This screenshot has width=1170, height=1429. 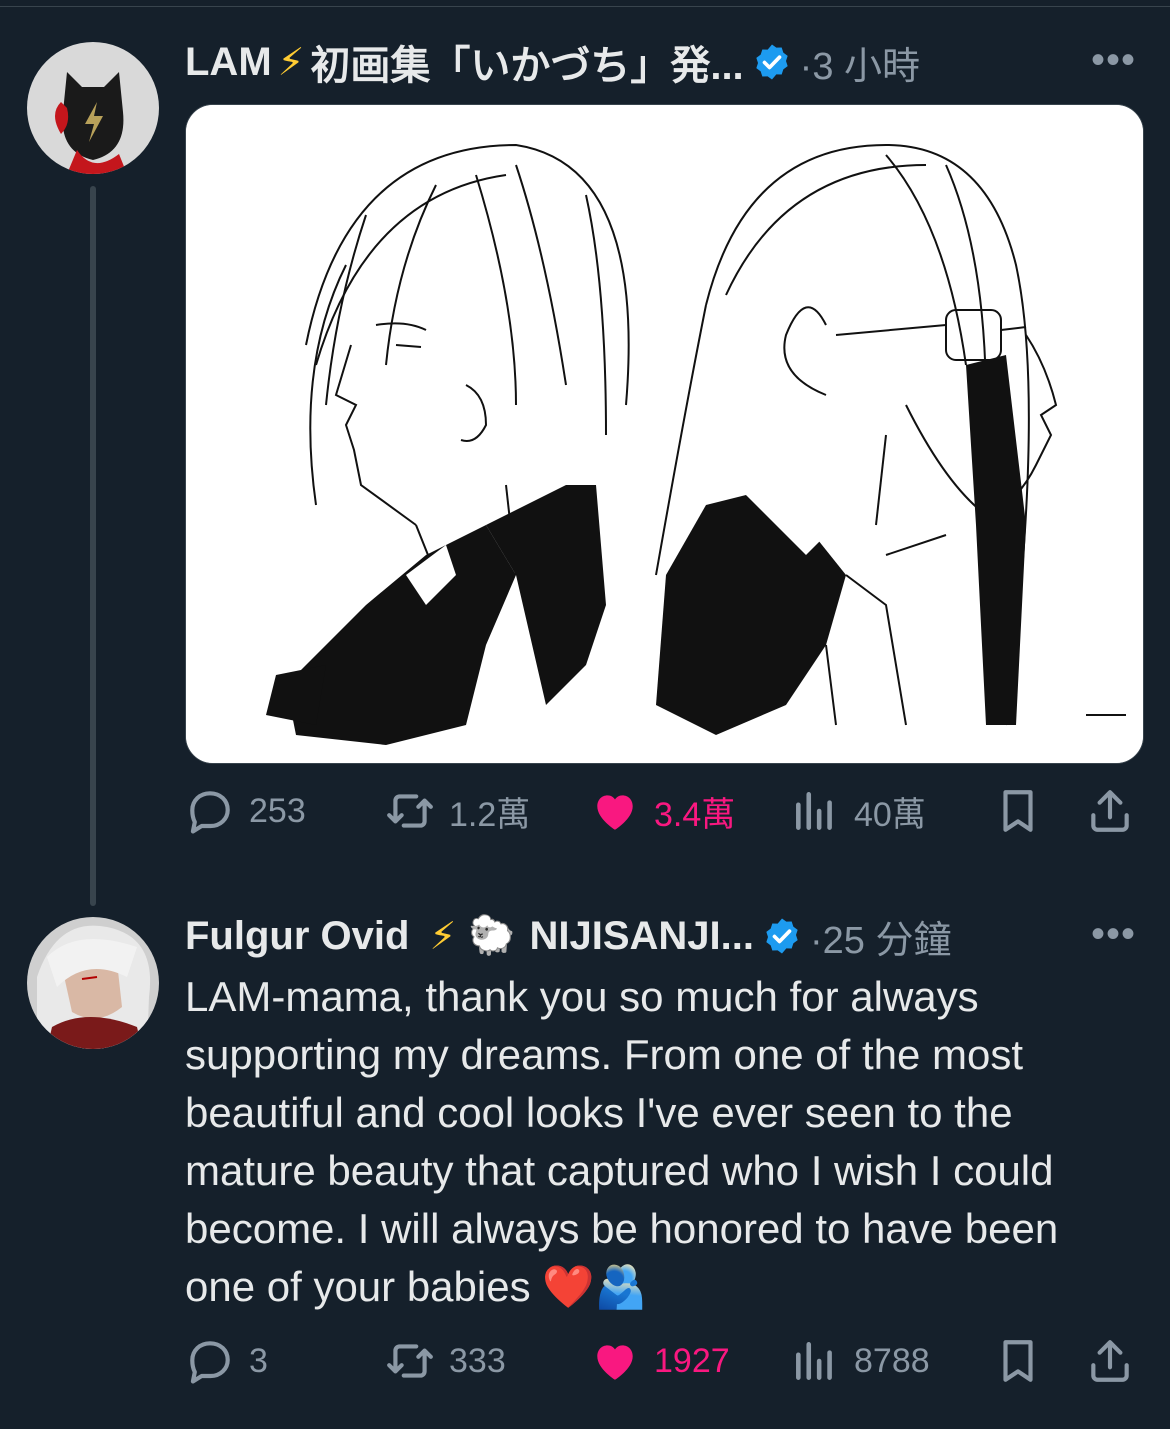 What do you see at coordinates (93, 983) in the screenshot?
I see `avatar-fulgur` at bounding box center [93, 983].